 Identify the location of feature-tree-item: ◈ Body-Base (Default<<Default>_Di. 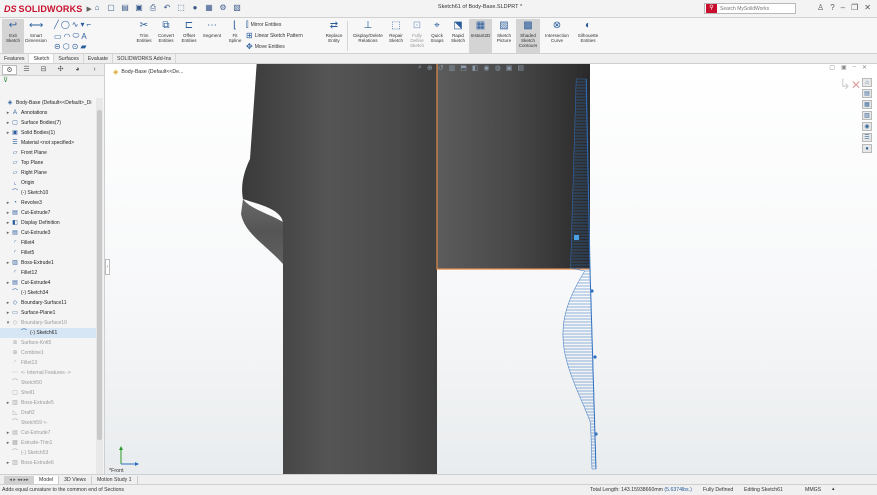
(48, 103).